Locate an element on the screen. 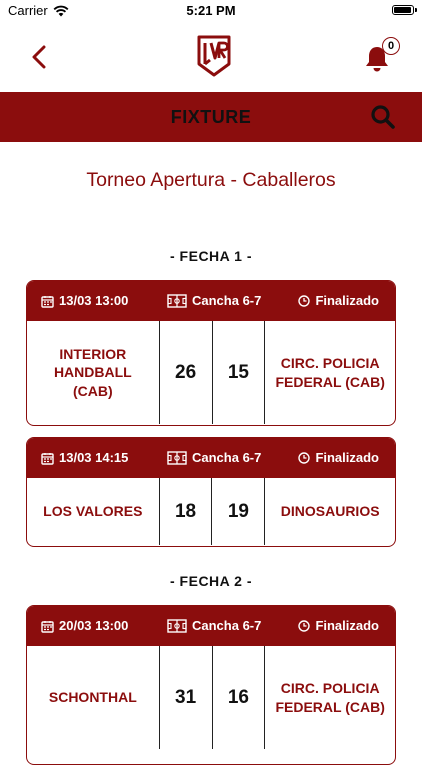  title-bar: FIXTURE is located at coordinates (211, 117).